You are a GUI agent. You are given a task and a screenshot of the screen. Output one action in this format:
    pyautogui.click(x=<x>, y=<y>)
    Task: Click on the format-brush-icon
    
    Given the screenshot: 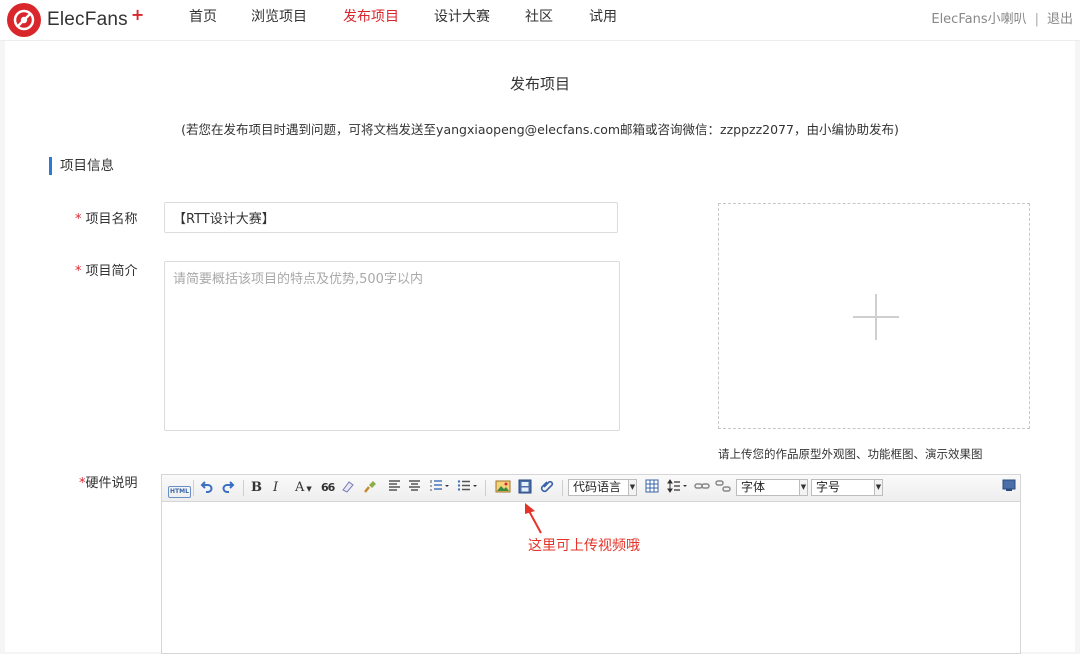 What is the action you would take?
    pyautogui.click(x=370, y=488)
    